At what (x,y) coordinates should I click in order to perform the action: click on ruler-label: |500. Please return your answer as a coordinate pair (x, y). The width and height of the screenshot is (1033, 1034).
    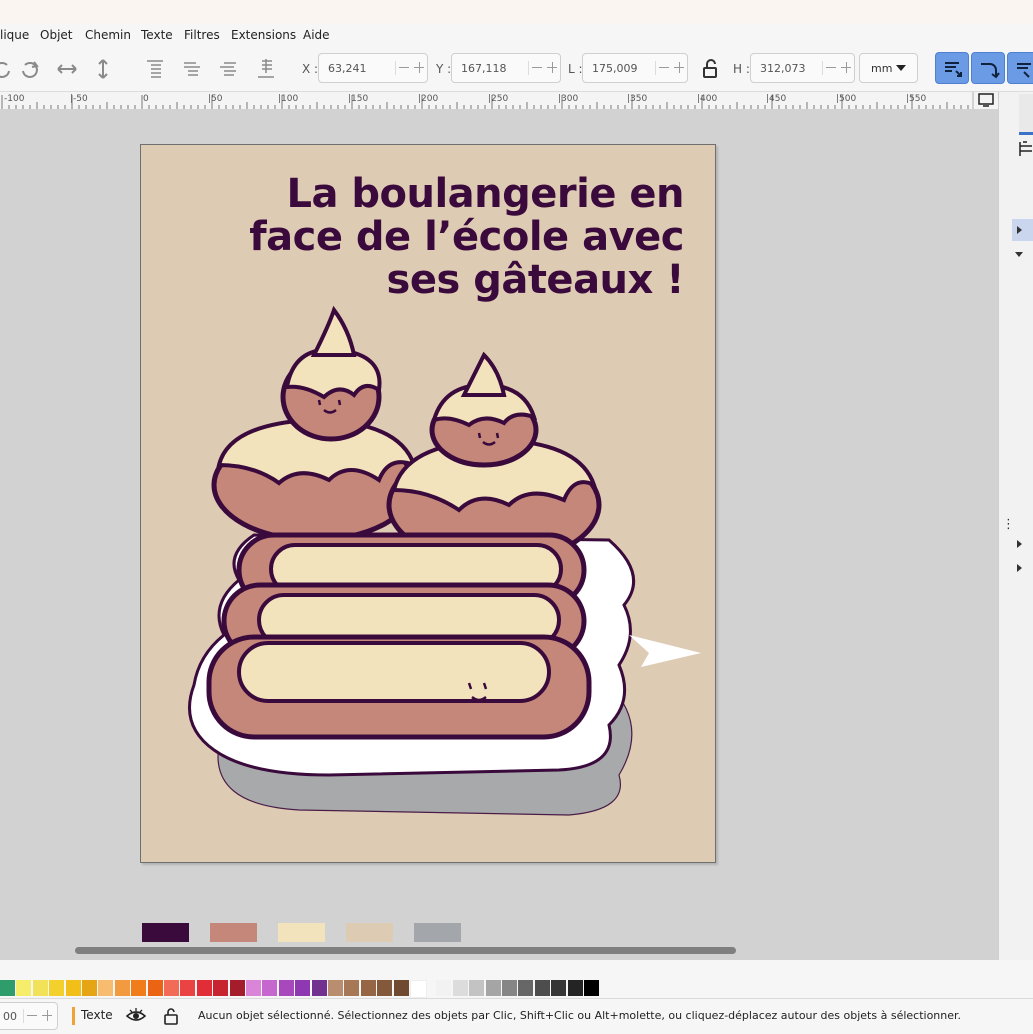
    Looking at the image, I should click on (846, 99).